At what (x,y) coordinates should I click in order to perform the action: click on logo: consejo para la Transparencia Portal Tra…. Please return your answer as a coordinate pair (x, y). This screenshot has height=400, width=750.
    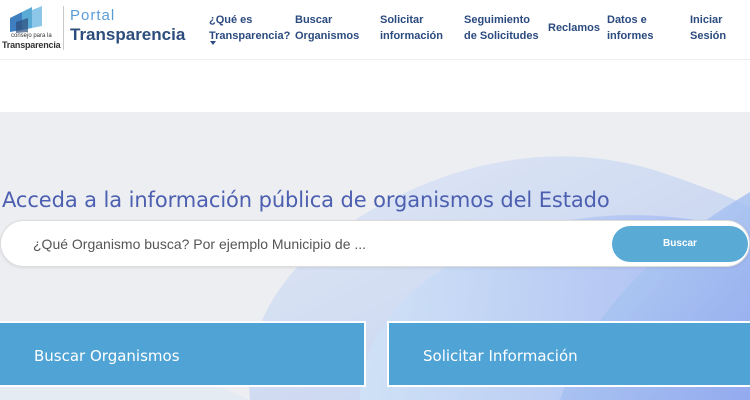
    Looking at the image, I should click on (95, 29).